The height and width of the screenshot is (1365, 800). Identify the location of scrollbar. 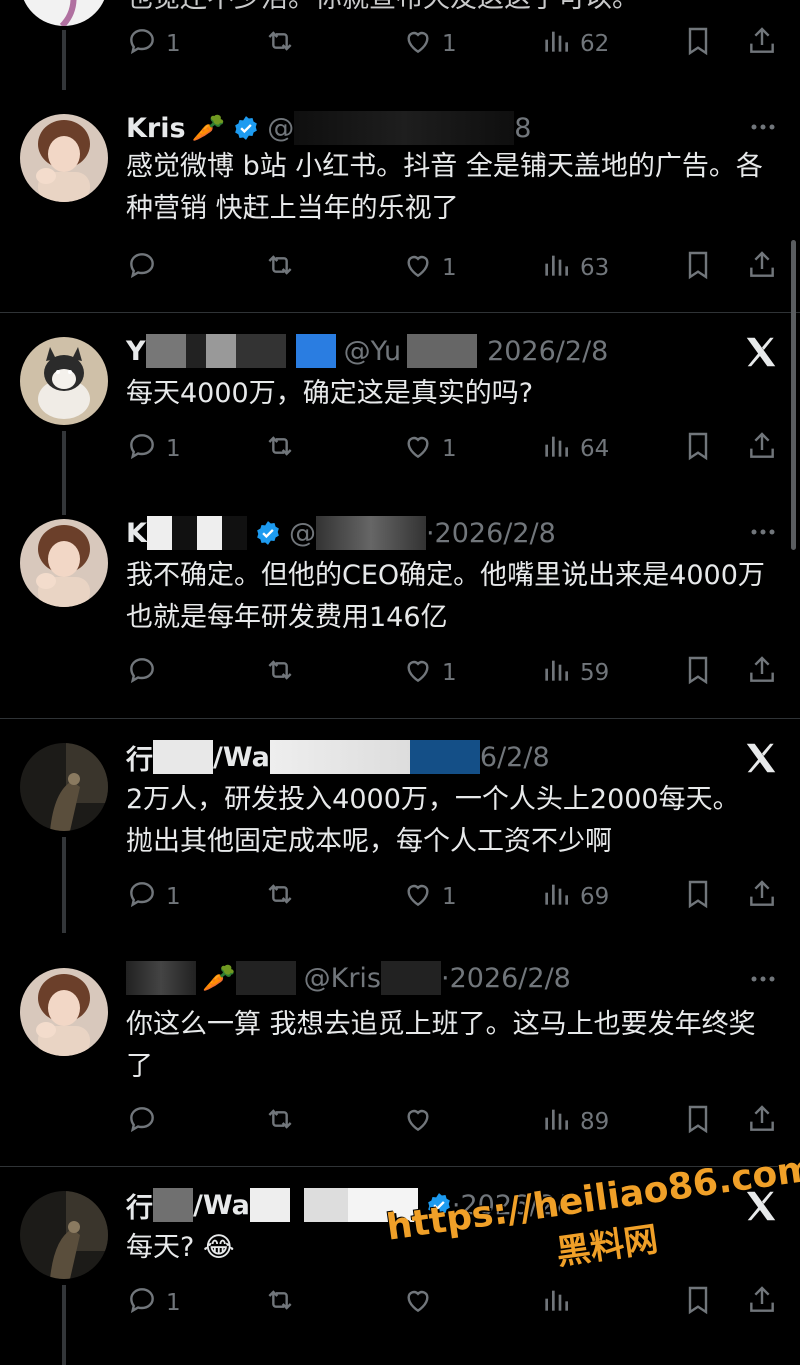
(793, 395).